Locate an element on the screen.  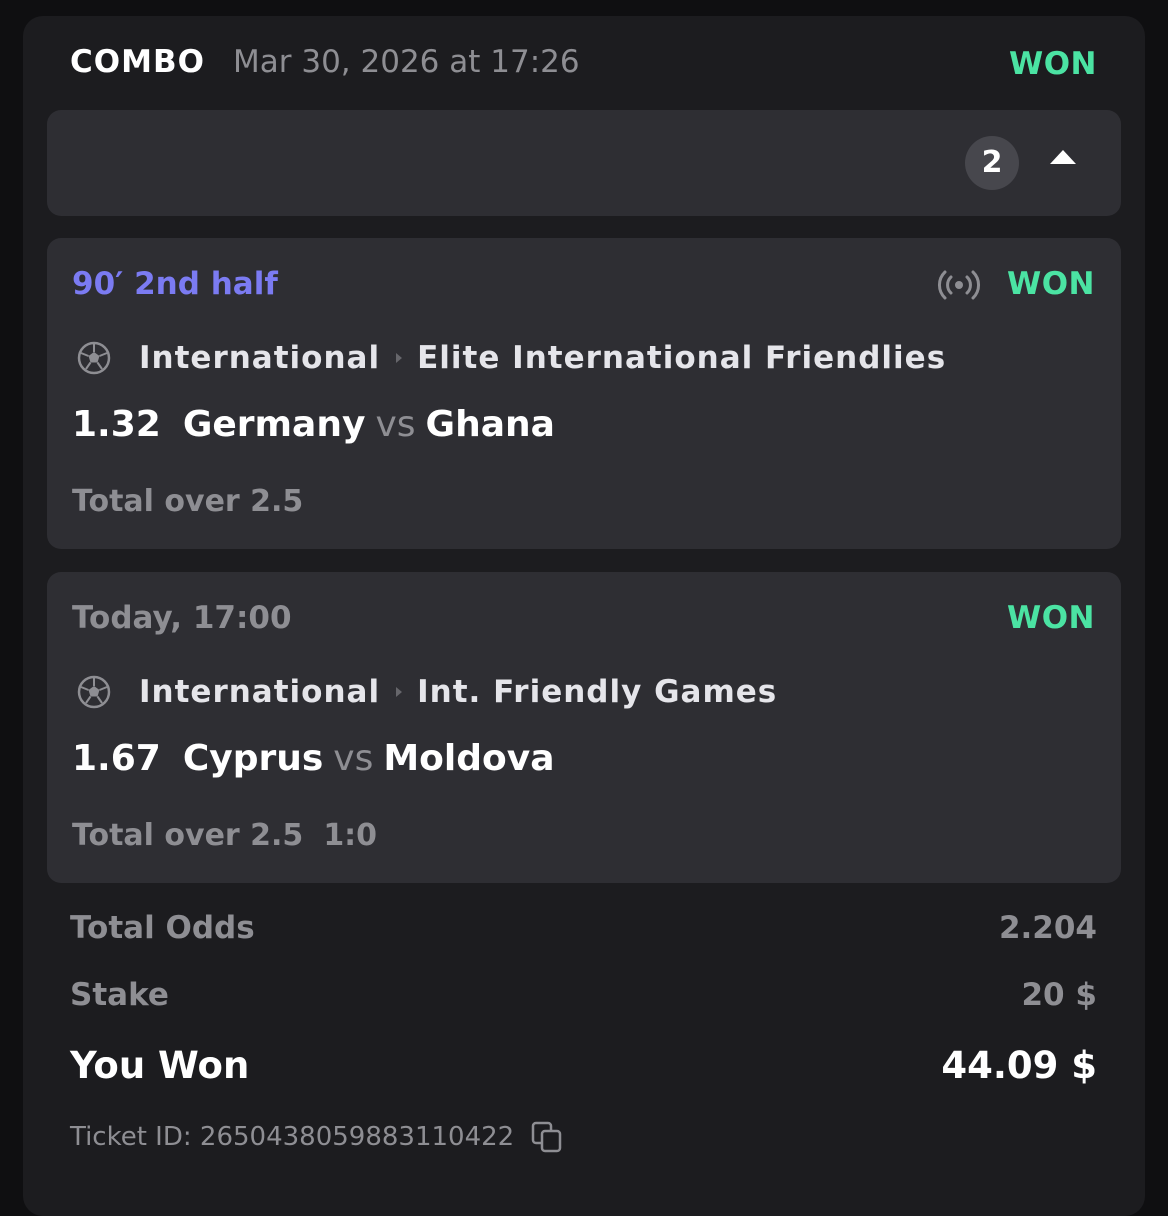
match-line: 1.67 Cyprus vs Moldova is located at coordinates (313, 758).